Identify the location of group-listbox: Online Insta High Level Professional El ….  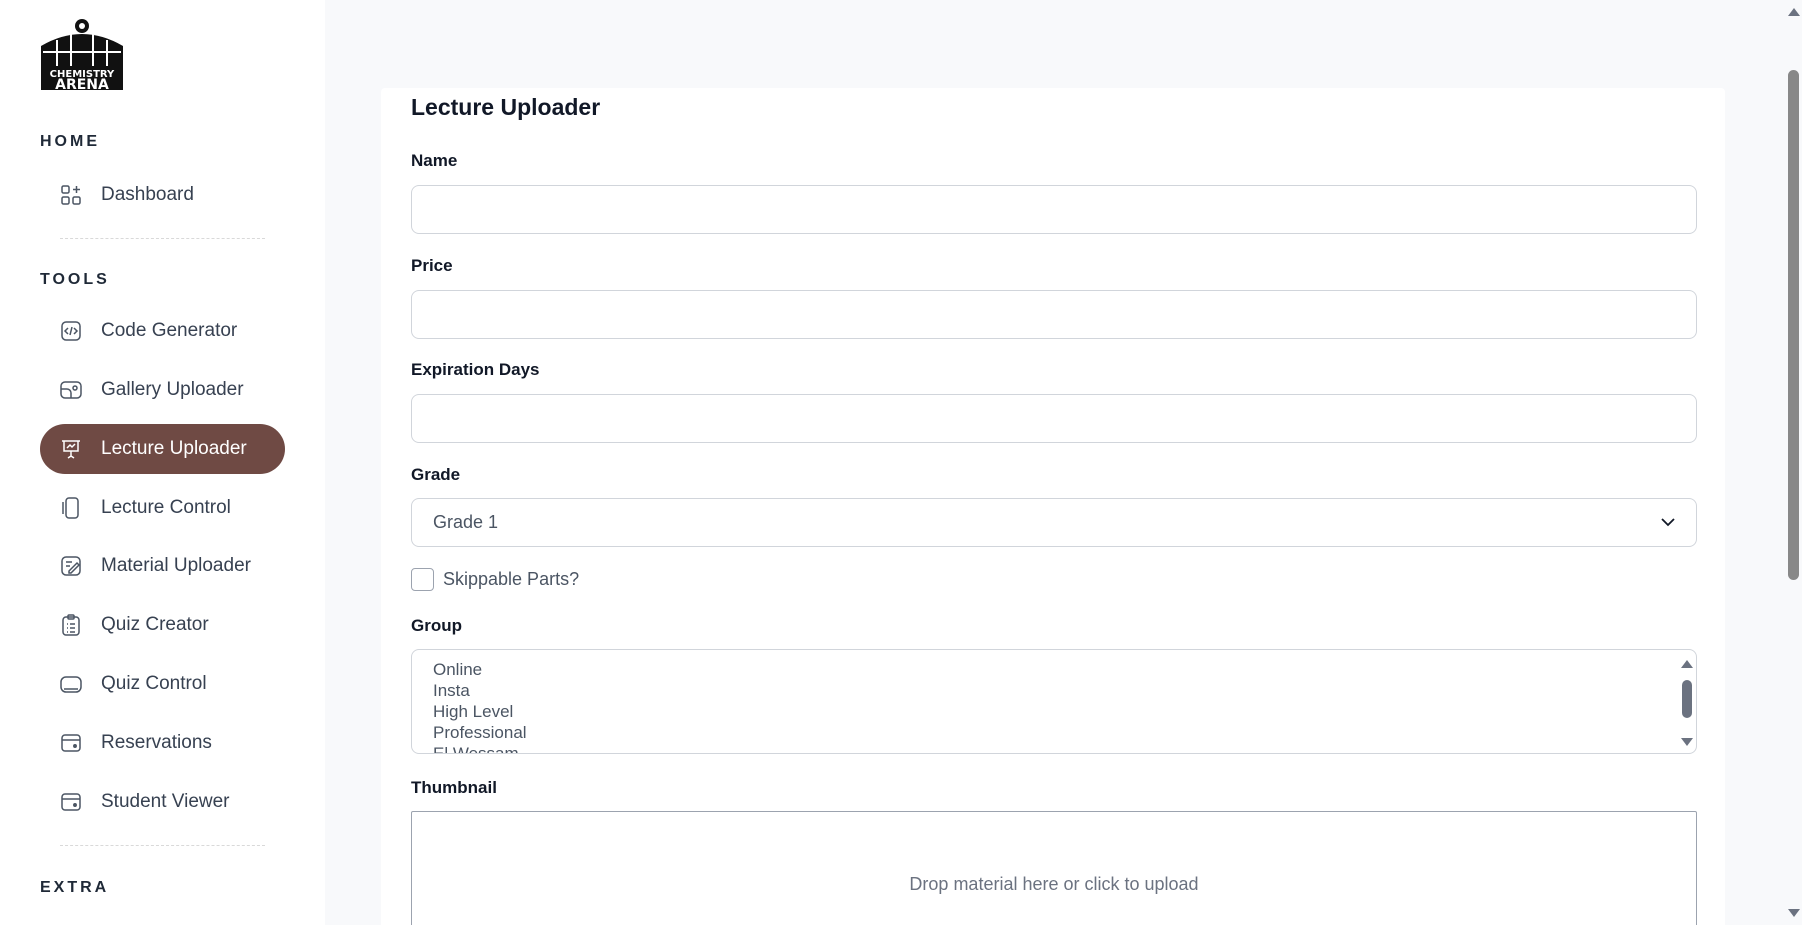
(1054, 701).